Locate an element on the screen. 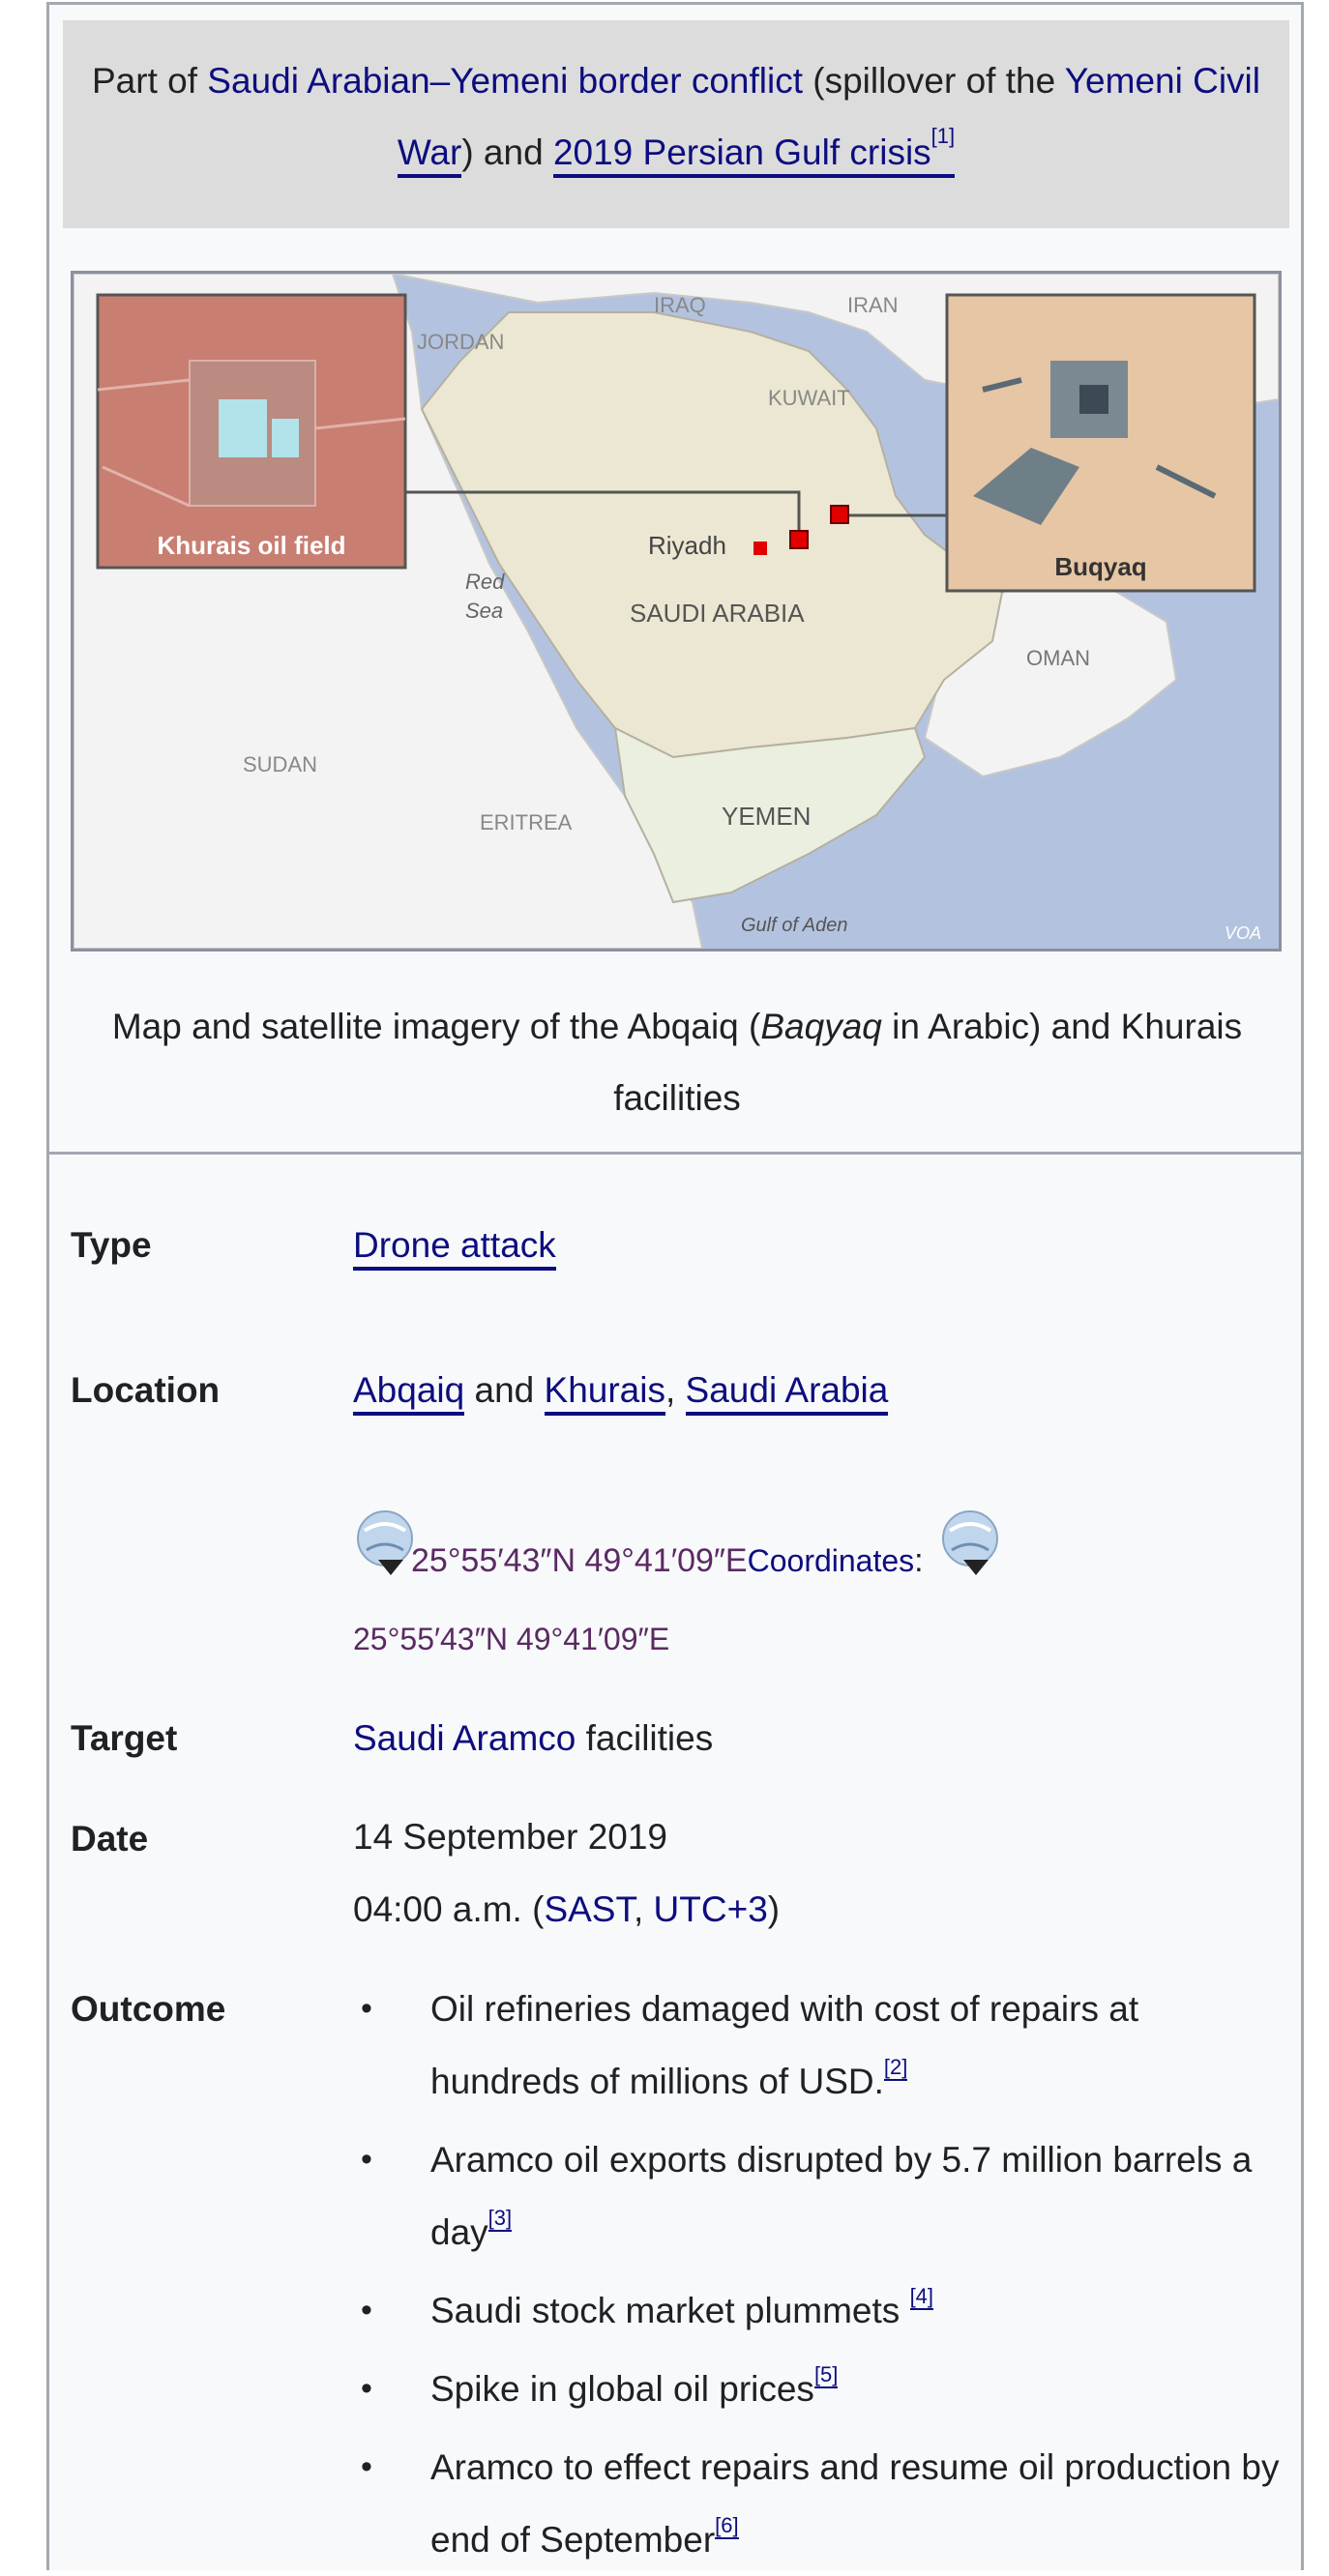 Image resolution: width=1329 pixels, height=2576 pixels. caption-italic: Baqyaq is located at coordinates (821, 1026).